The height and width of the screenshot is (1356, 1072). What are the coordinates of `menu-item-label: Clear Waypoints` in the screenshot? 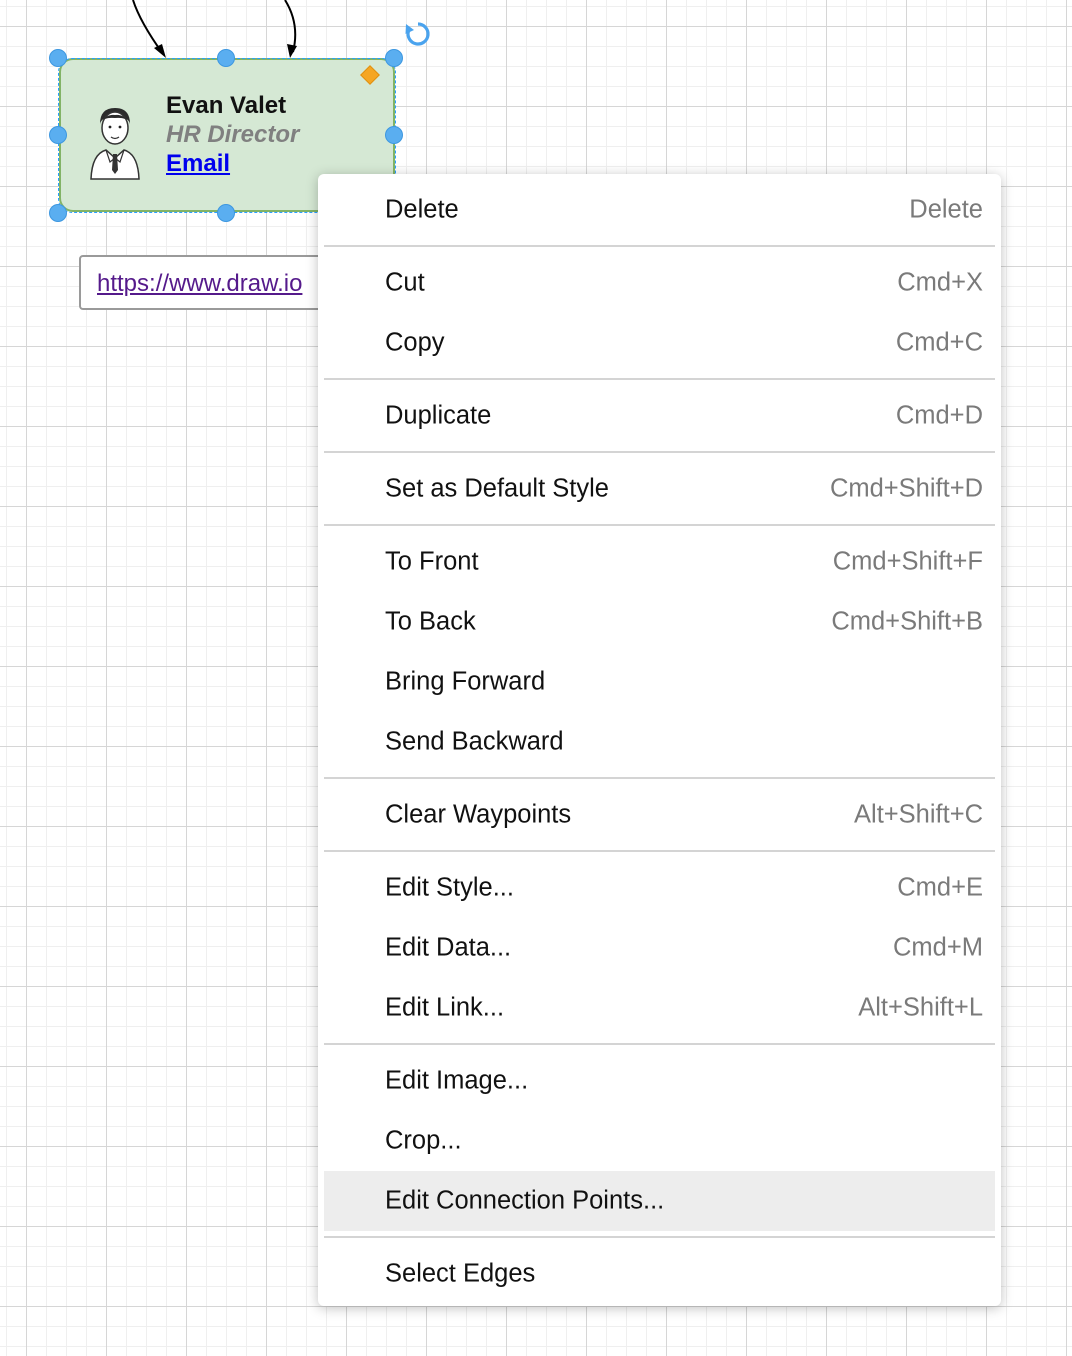 It's located at (478, 814).